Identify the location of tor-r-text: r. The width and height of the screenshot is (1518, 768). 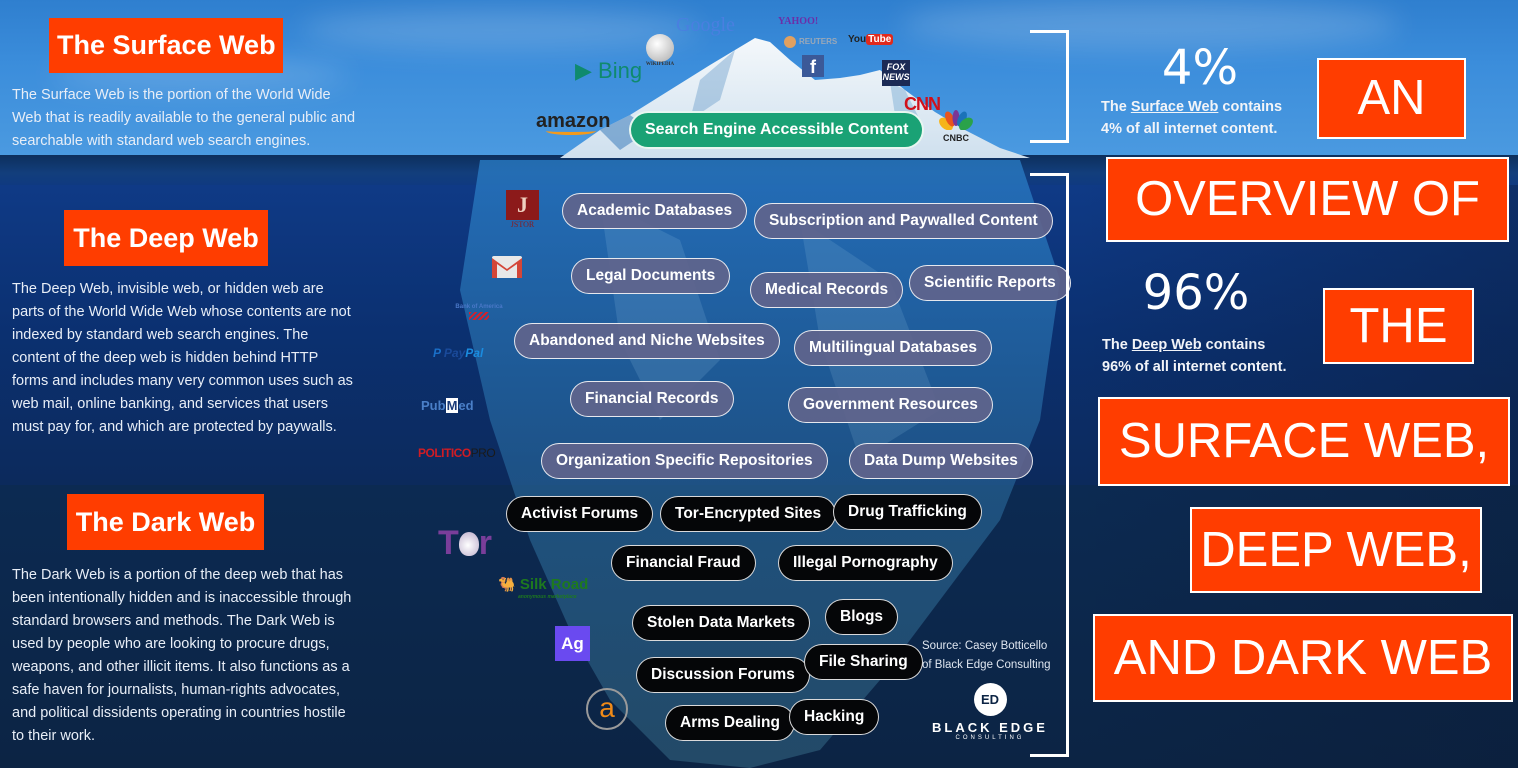
(485, 543).